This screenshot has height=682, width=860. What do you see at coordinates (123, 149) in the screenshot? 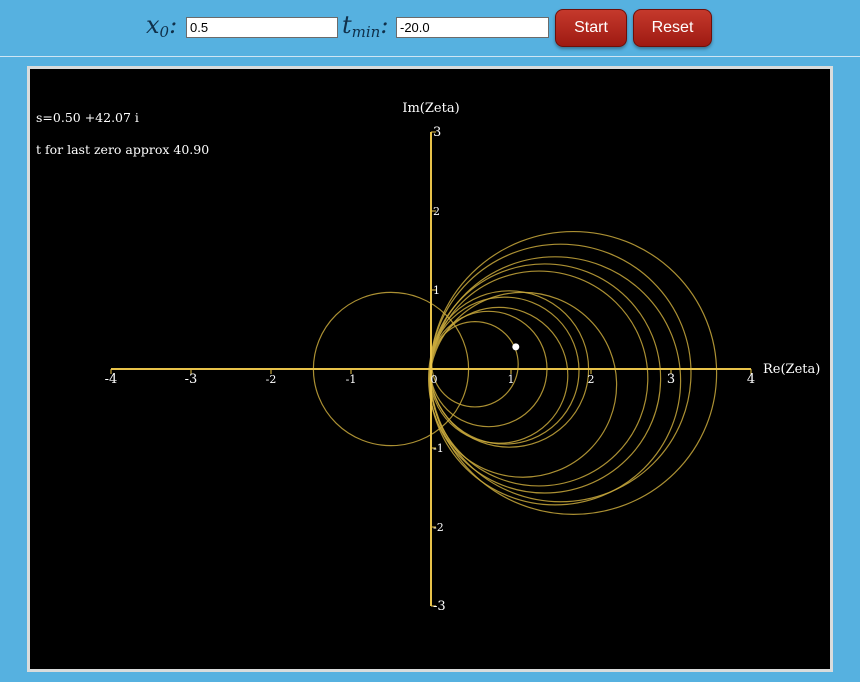
I see `last-zero-text: t for last zero approx 40.90` at bounding box center [123, 149].